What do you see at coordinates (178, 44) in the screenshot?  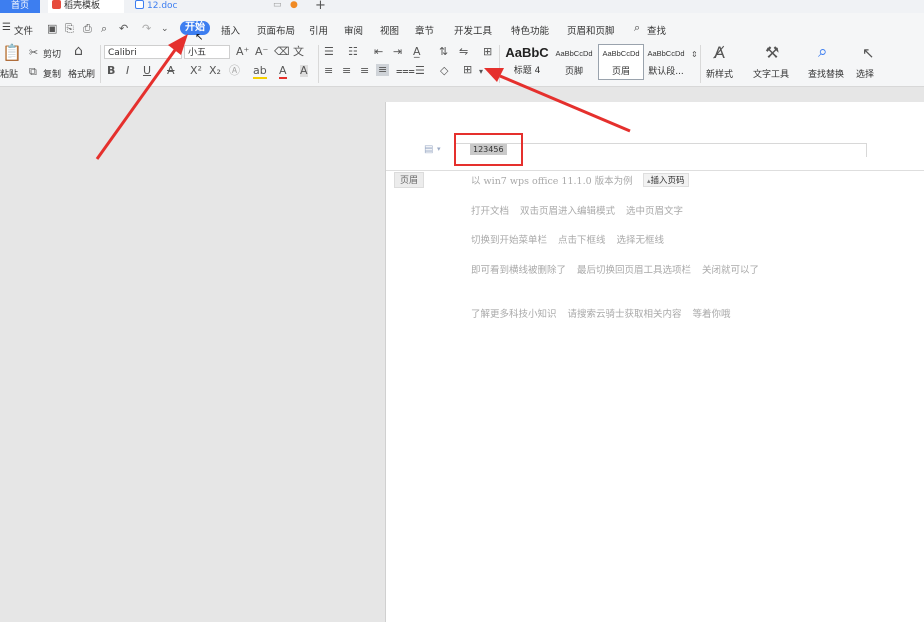 I see `annotation-arrowhead` at bounding box center [178, 44].